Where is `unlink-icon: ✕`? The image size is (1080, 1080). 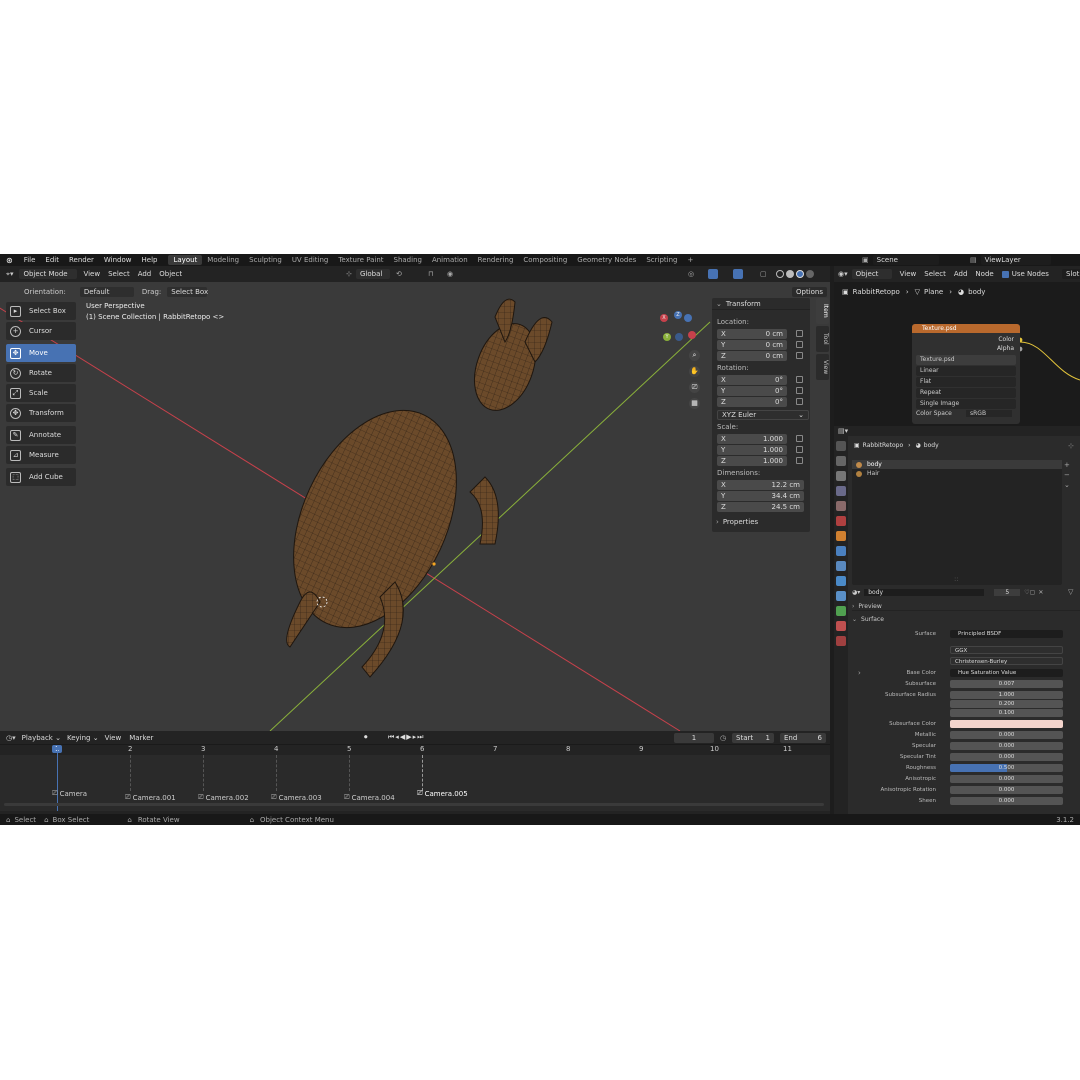 unlink-icon: ✕ is located at coordinates (1040, 592).